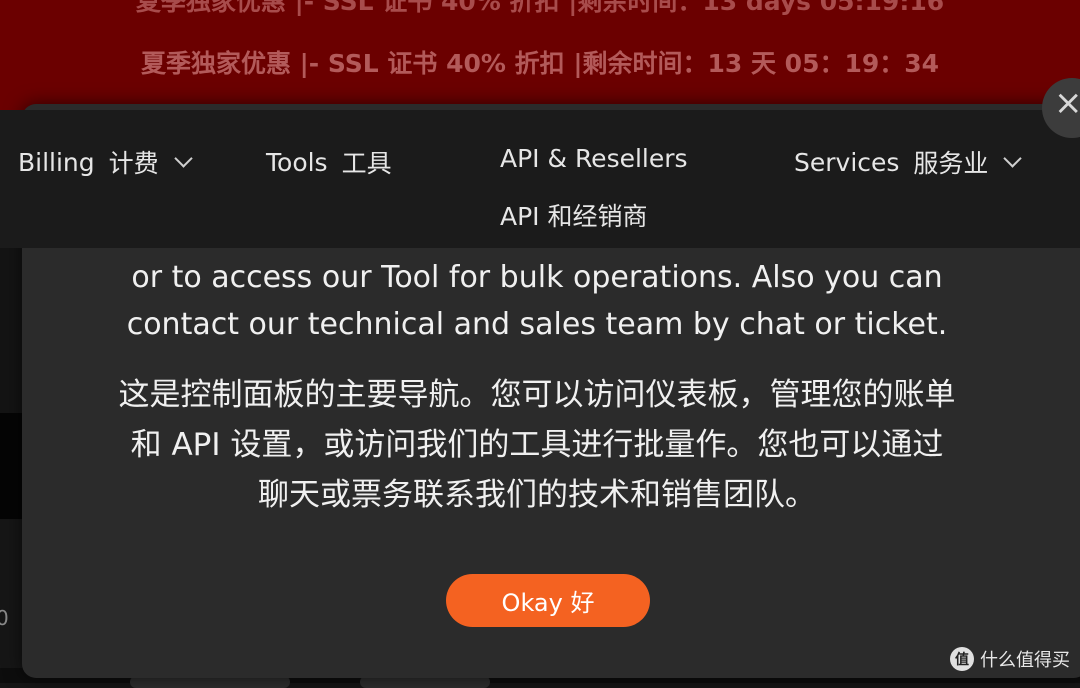  I want to click on nav-tools-label-zh: 工具, so click(366, 163).